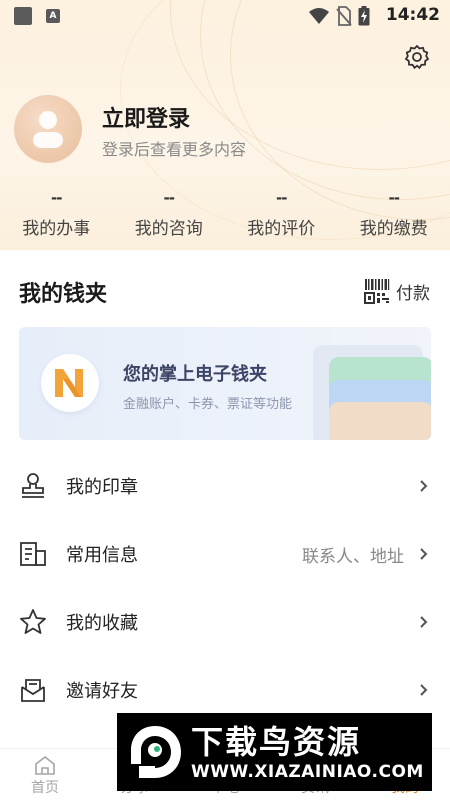  What do you see at coordinates (169, 216) in the screenshot?
I see `stat-my-consultations: -- 我的咨询` at bounding box center [169, 216].